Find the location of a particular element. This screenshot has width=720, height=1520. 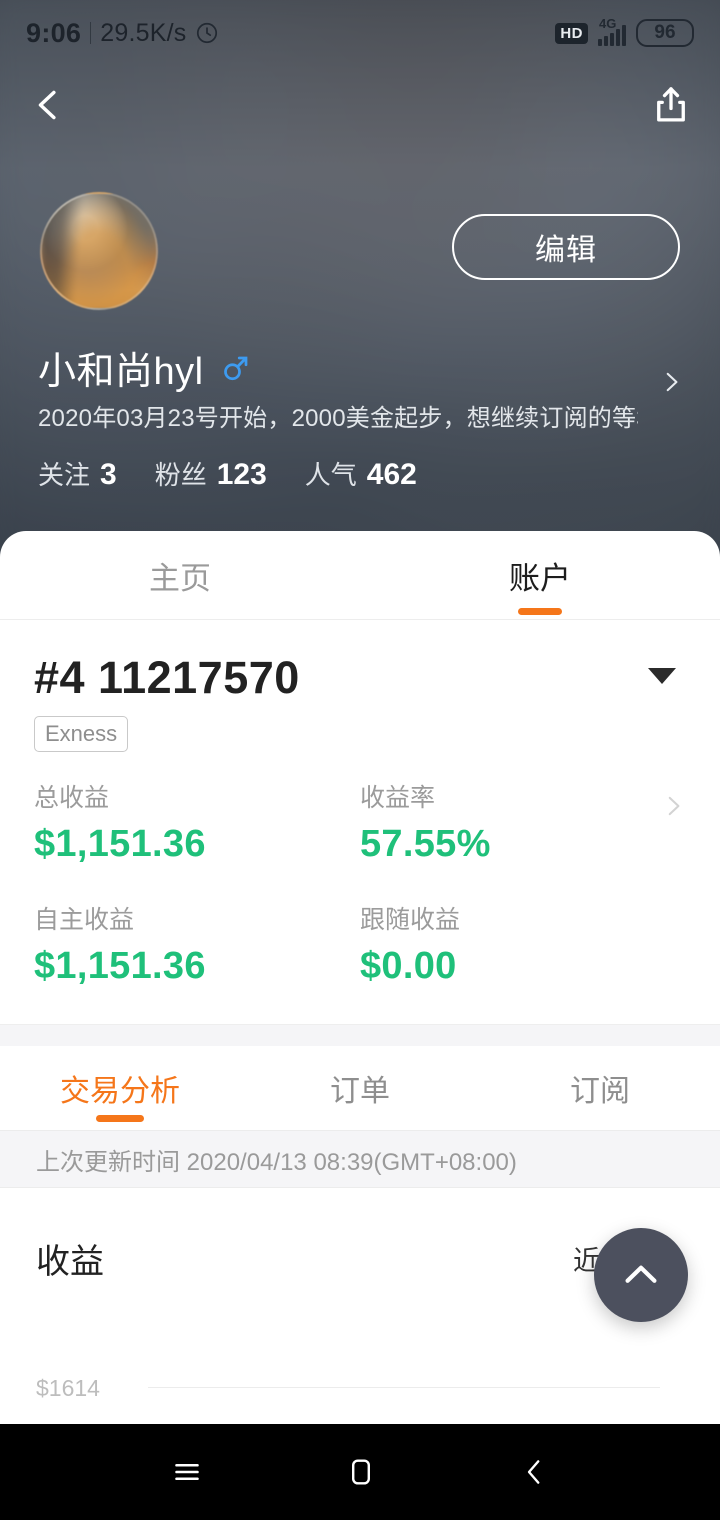

caret-down-icon is located at coordinates (662, 676).